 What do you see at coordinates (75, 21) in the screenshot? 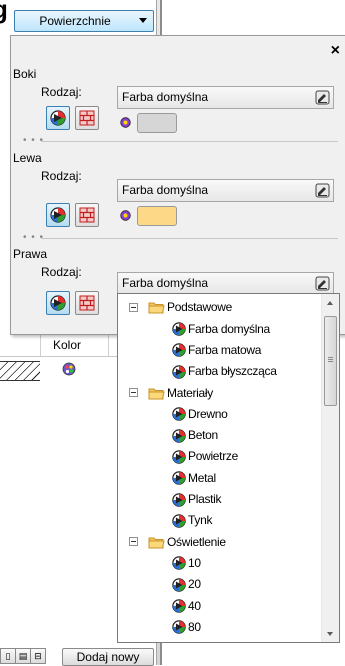
I see `surfaces-dropdown-label: Powierzchnie` at bounding box center [75, 21].